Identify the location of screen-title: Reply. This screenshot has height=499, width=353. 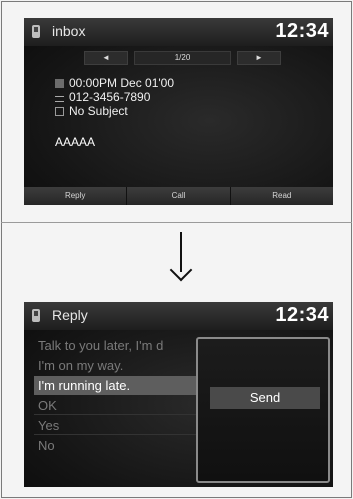
(70, 315).